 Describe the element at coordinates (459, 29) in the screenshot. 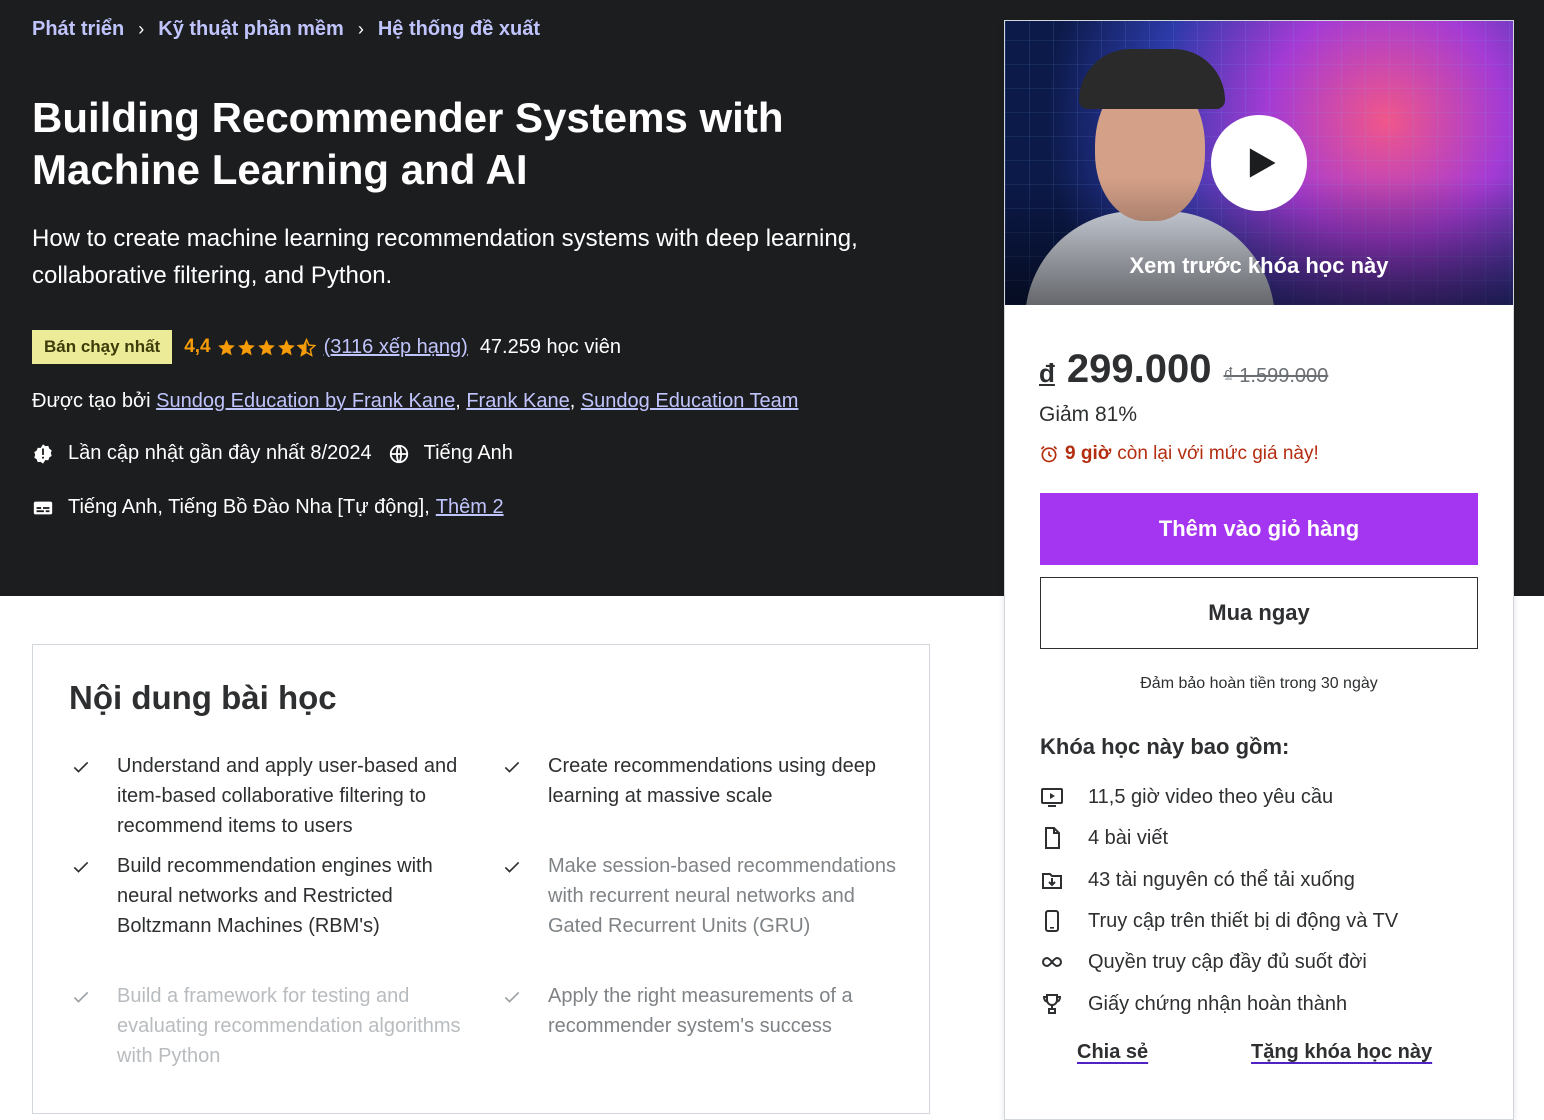

I see `breadcrumb-item-recommender-systems: Hệ thống đề xuất` at that location.